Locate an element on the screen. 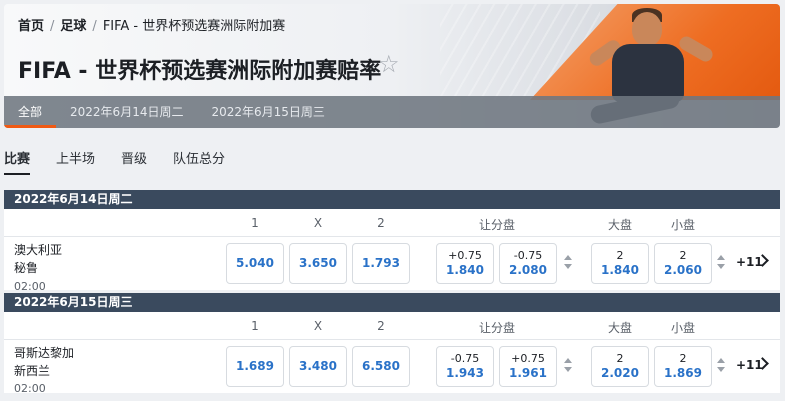 Image resolution: width=785 pixels, height=401 pixels. breadcrumb-home: 首页 is located at coordinates (31, 24).